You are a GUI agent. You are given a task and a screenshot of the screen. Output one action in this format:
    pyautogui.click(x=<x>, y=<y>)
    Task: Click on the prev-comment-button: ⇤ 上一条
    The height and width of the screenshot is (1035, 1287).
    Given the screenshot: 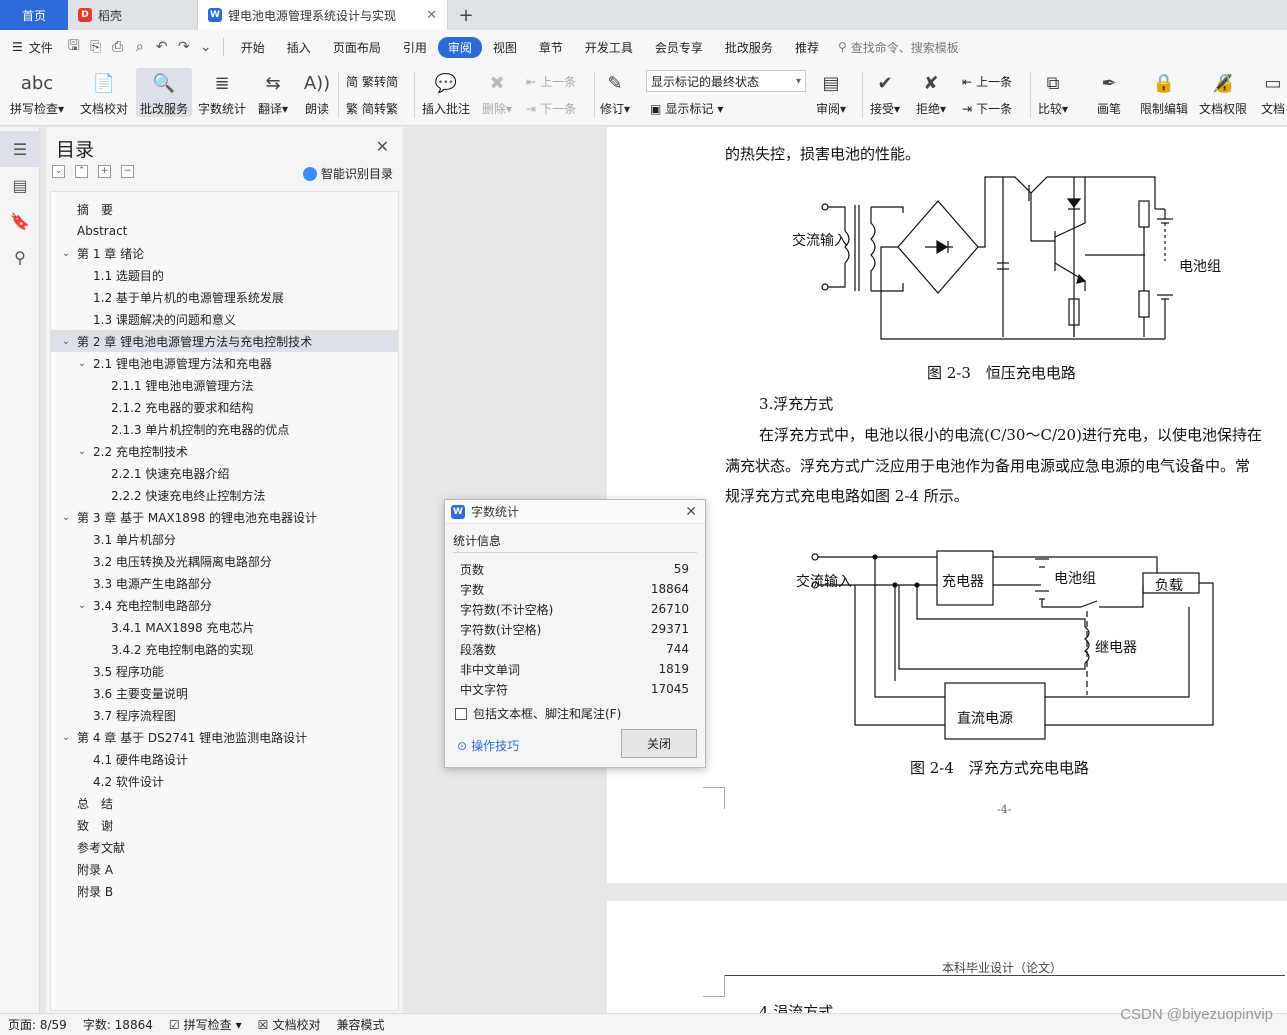 What is the action you would take?
    pyautogui.click(x=551, y=81)
    